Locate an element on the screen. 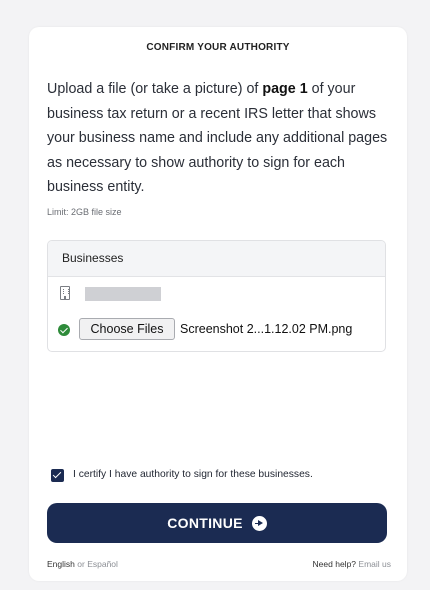 The image size is (430, 590). continue-label: CONTINUE is located at coordinates (205, 523).